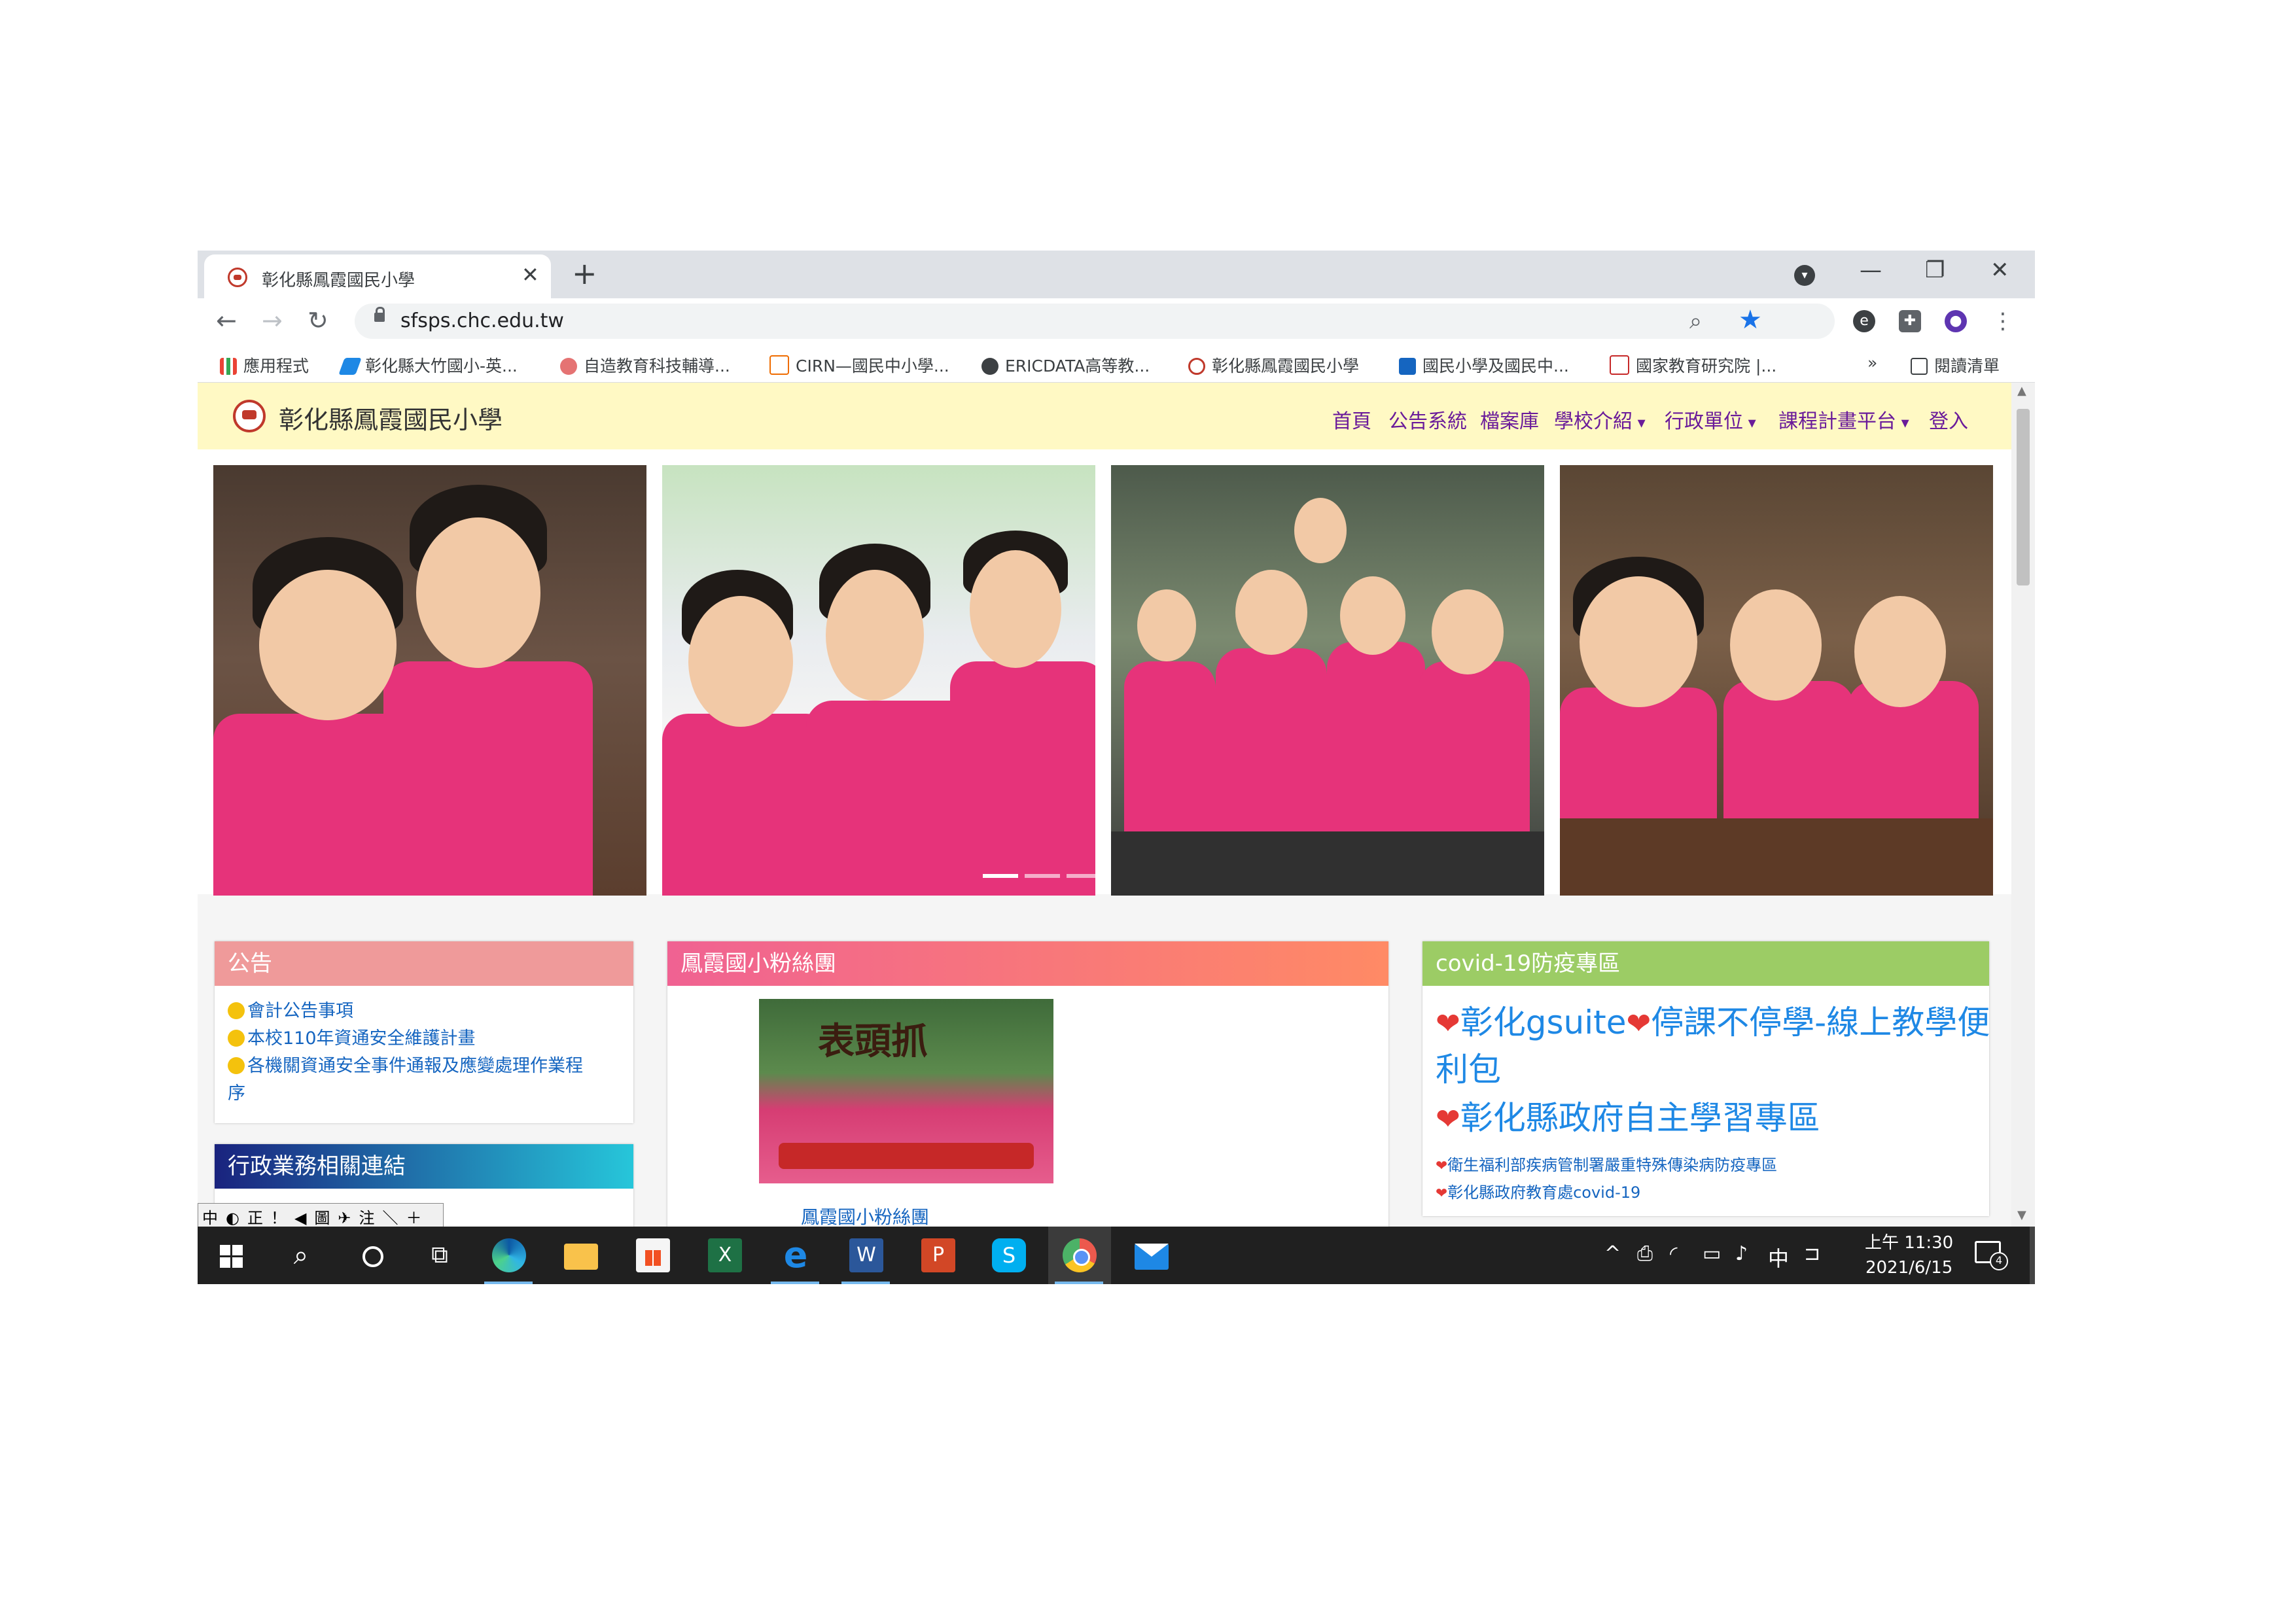 This screenshot has height=1623, width=2296. I want to click on battery-icon: ▭, so click(1712, 1253).